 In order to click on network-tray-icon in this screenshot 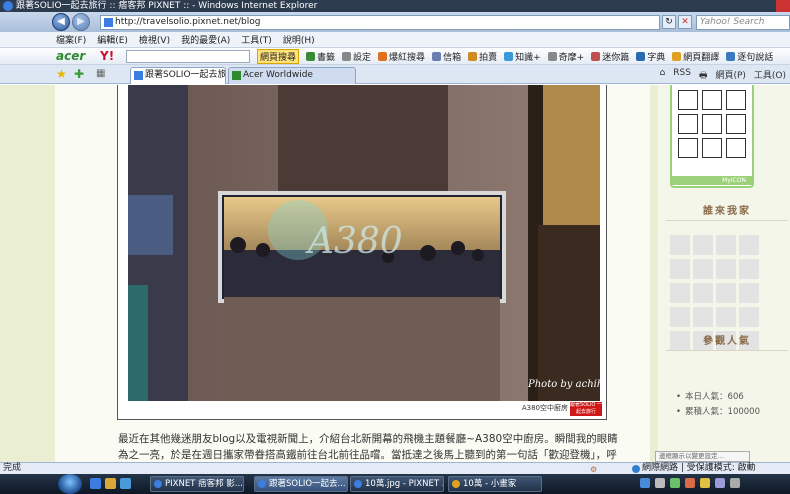, I will do `click(645, 483)`.